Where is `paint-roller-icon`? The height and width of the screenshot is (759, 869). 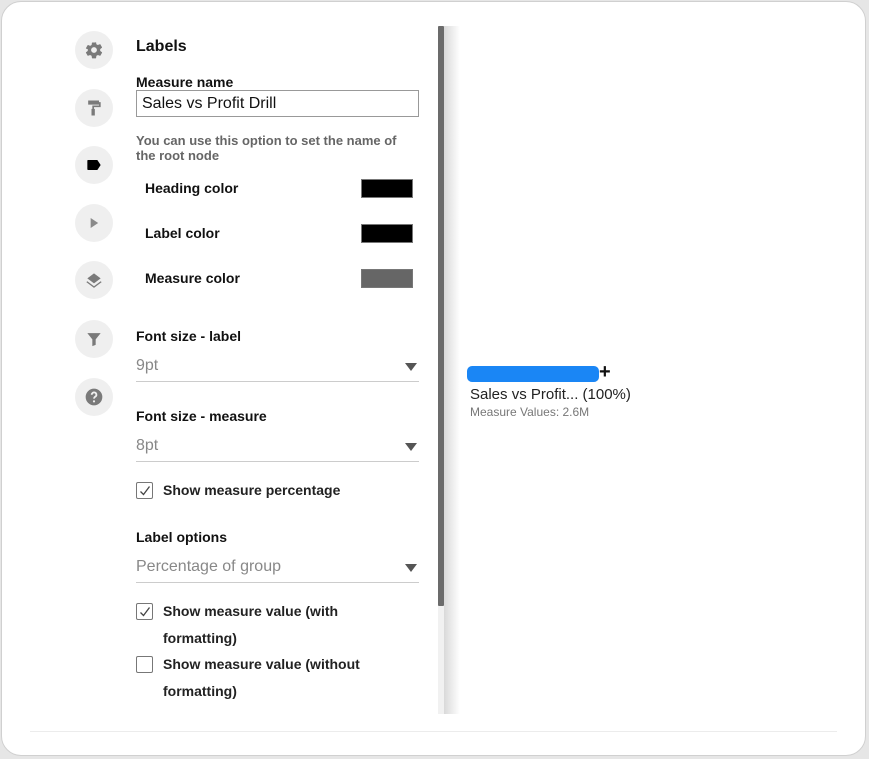
paint-roller-icon is located at coordinates (94, 108).